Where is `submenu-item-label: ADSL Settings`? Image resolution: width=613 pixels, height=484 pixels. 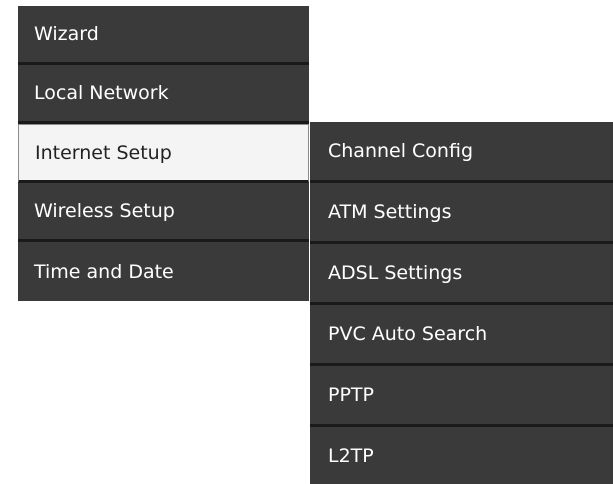
submenu-item-label: ADSL Settings is located at coordinates (395, 273).